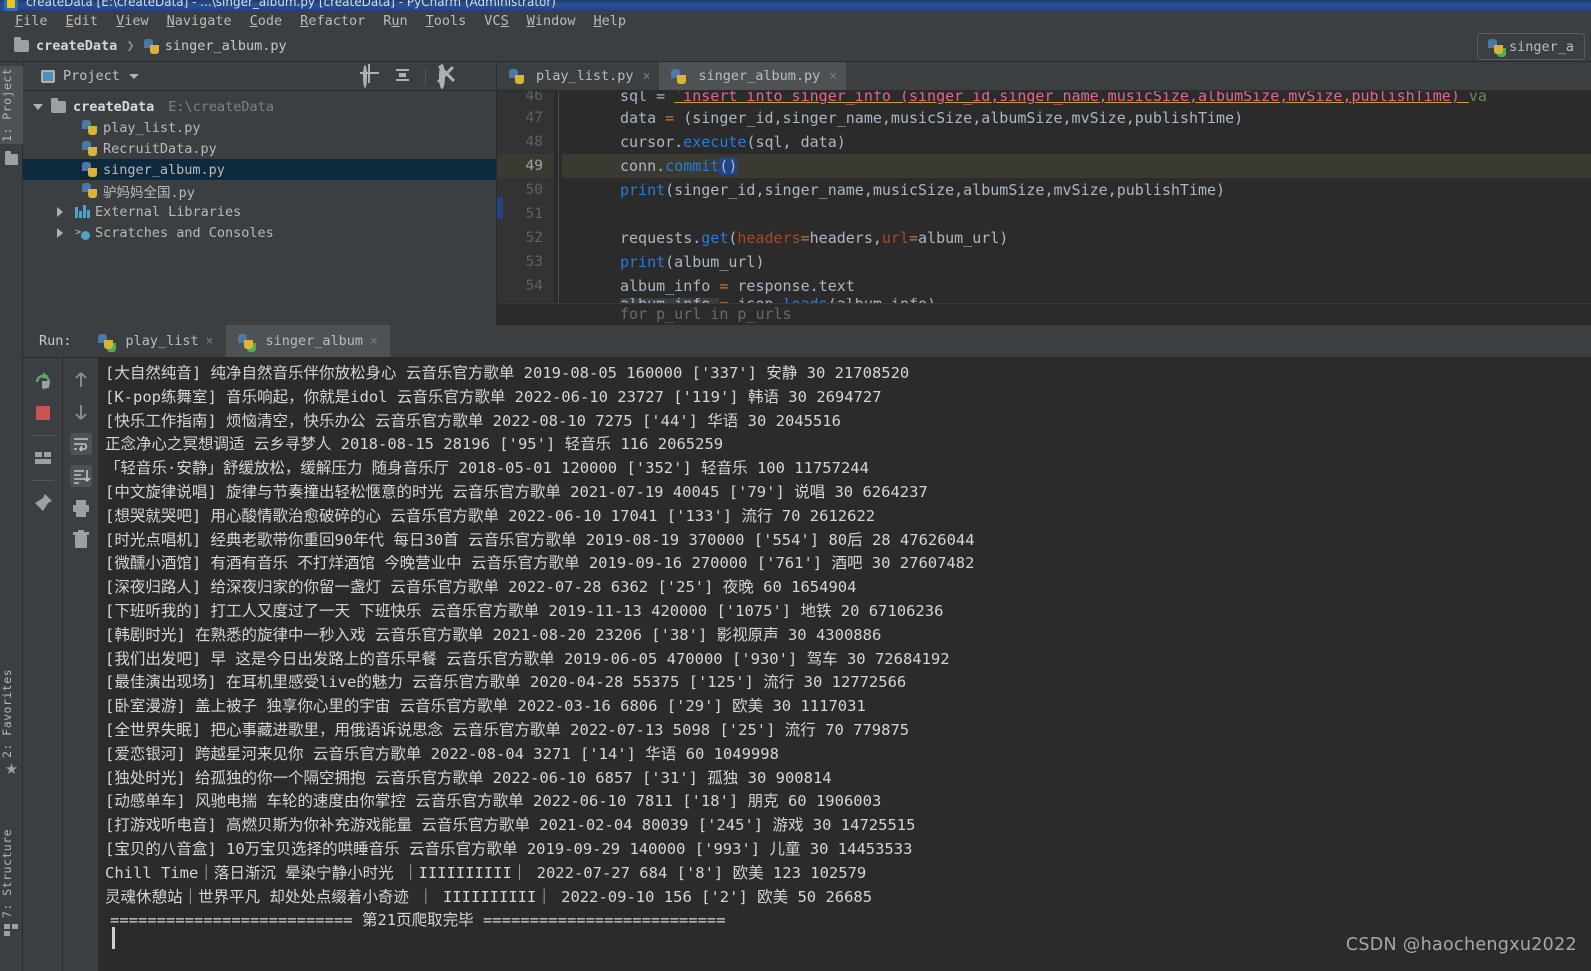  Describe the element at coordinates (81, 508) in the screenshot. I see `print-icon` at that location.